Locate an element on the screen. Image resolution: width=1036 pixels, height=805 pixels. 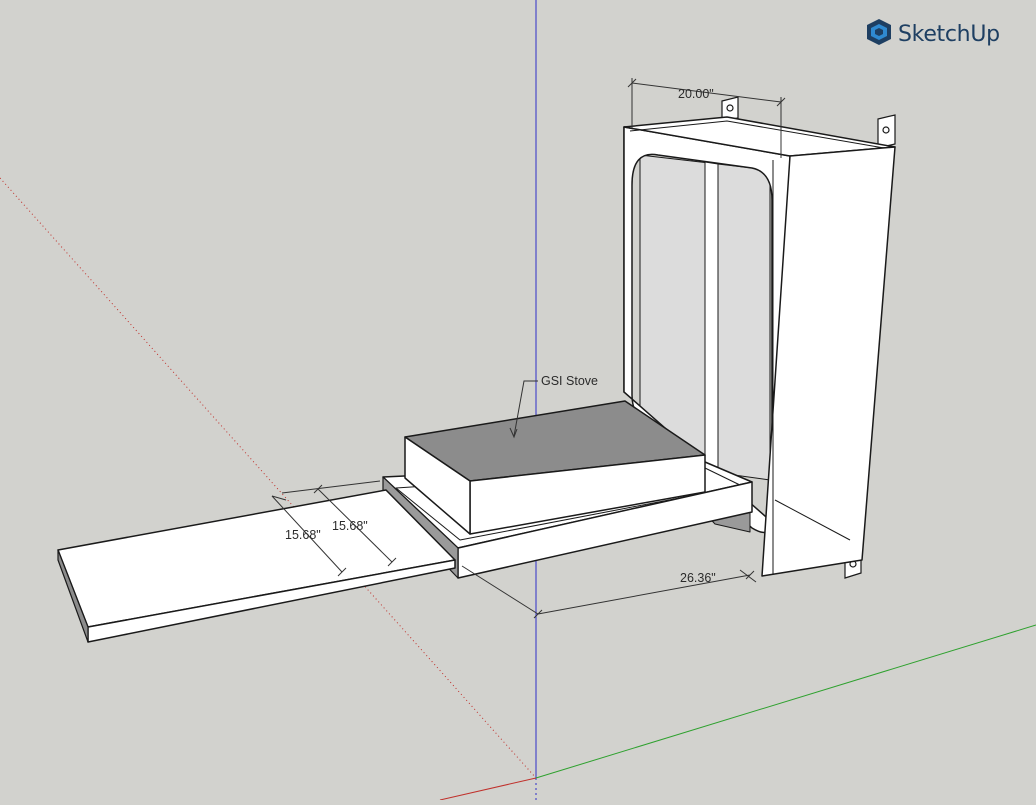
extension-board is located at coordinates (256, 566).